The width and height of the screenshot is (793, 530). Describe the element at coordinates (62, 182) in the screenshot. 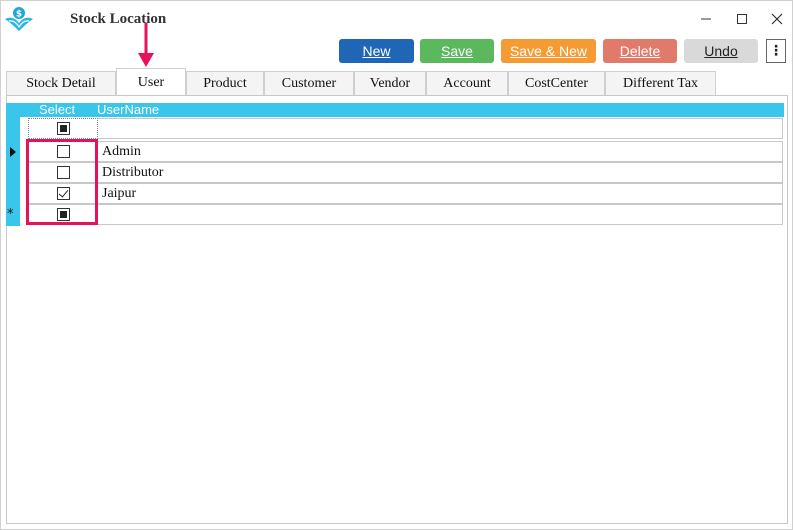

I see `highlight-box` at that location.